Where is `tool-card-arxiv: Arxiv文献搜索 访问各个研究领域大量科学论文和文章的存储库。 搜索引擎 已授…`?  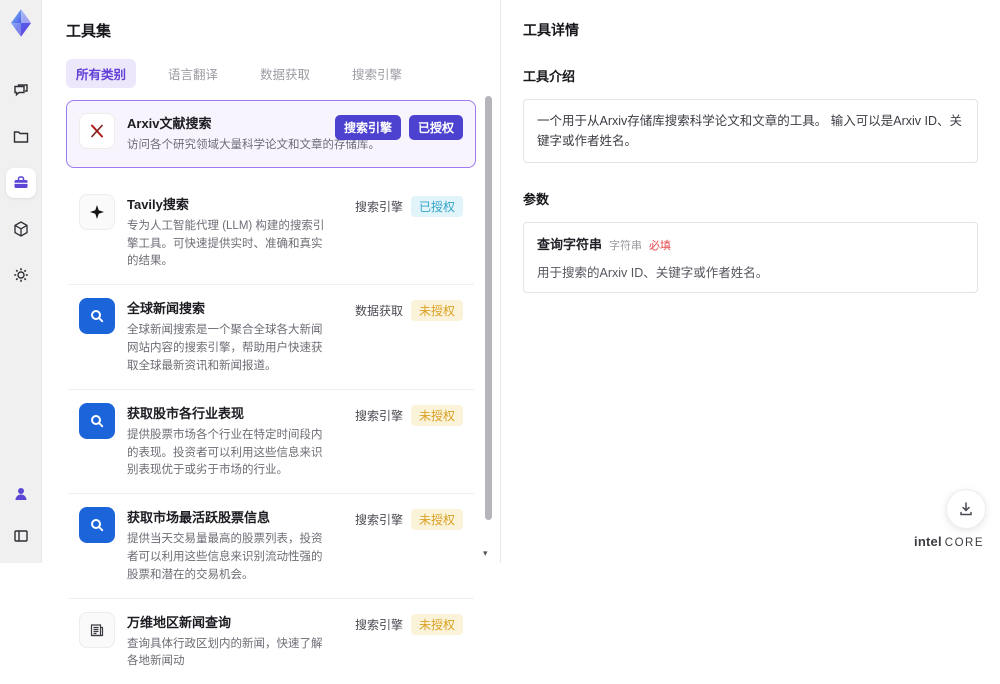 tool-card-arxiv: Arxiv文献搜索 访问各个研究领域大量科学论文和文章的存储库。 搜索引擎 已授… is located at coordinates (271, 134).